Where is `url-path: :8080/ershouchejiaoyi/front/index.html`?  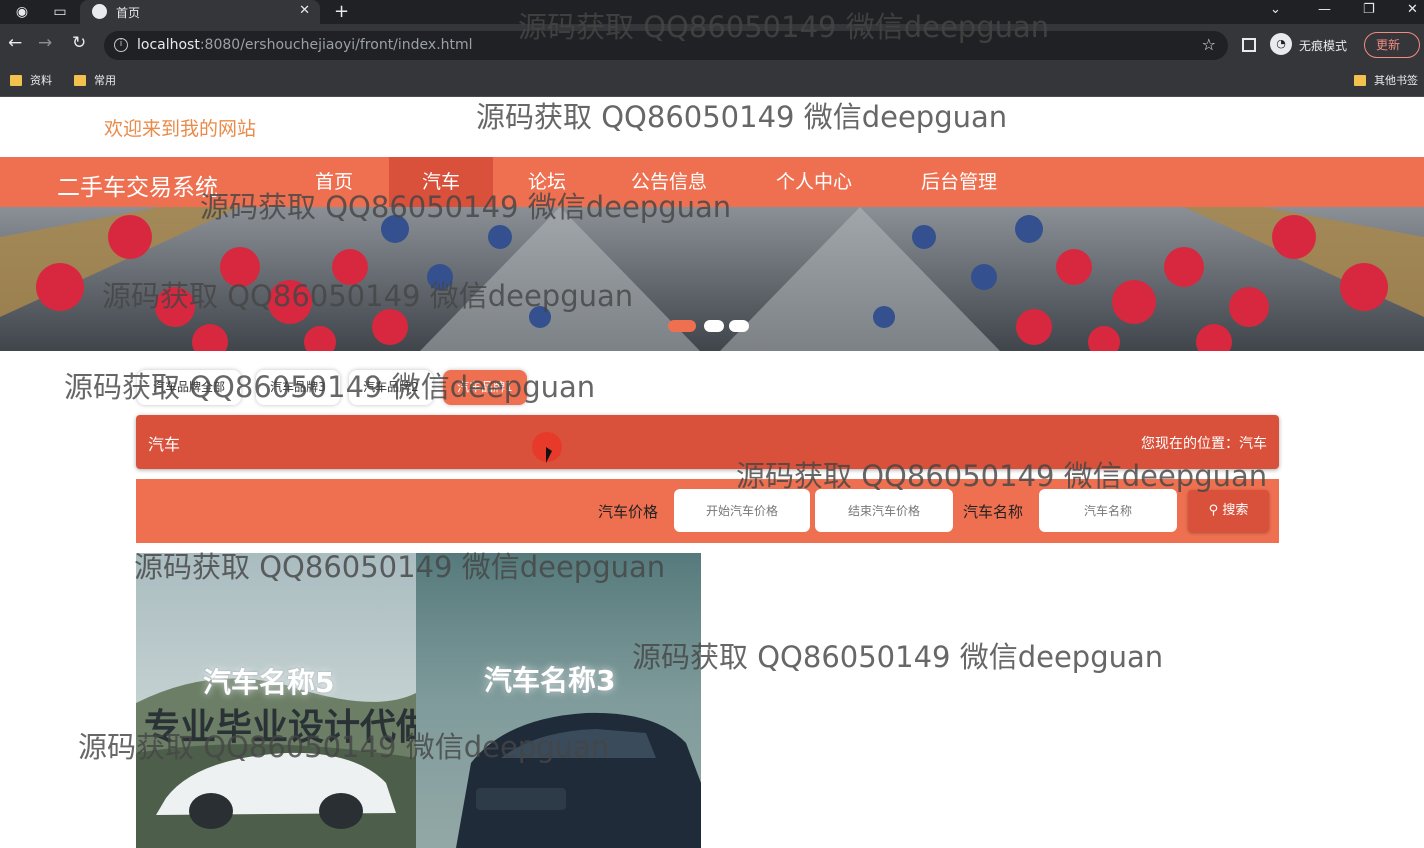
url-path: :8080/ershouchejiaoyi/front/index.html is located at coordinates (336, 45).